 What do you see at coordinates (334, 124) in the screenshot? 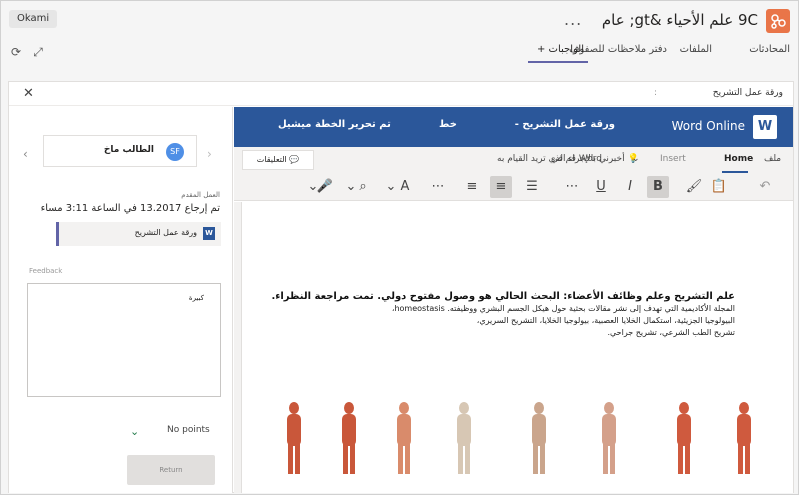
I see `edit-status: تم تحرير الخطة ميشيل` at bounding box center [334, 124].